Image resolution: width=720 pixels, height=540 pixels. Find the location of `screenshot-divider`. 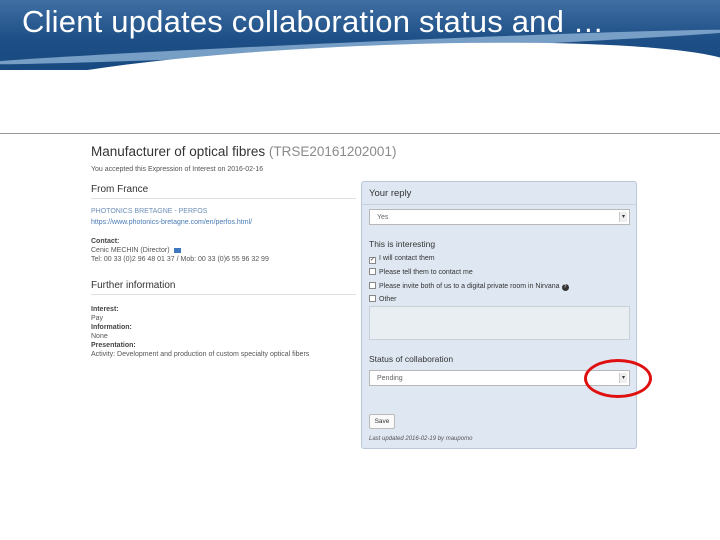

screenshot-divider is located at coordinates (360, 133).